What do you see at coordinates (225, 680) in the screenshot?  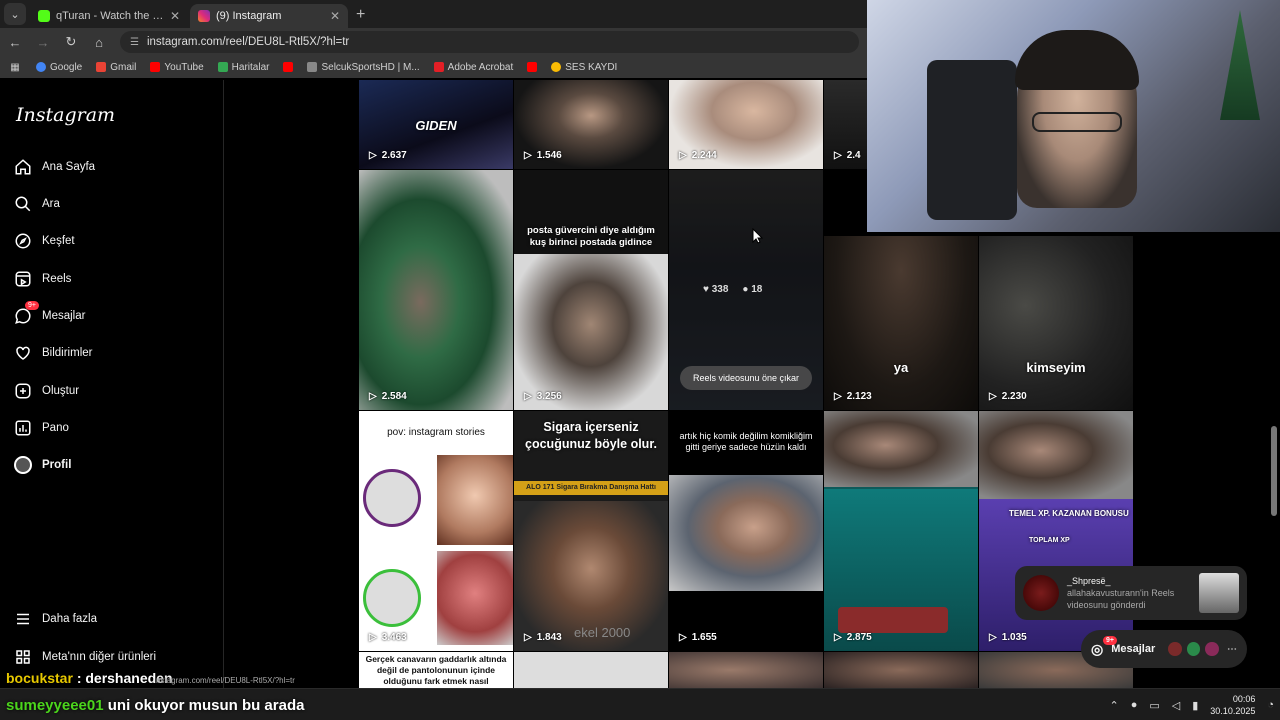 I see `status-url: nstagram.com/reel/DEU8L-Rtl5X/?hl=tr` at bounding box center [225, 680].